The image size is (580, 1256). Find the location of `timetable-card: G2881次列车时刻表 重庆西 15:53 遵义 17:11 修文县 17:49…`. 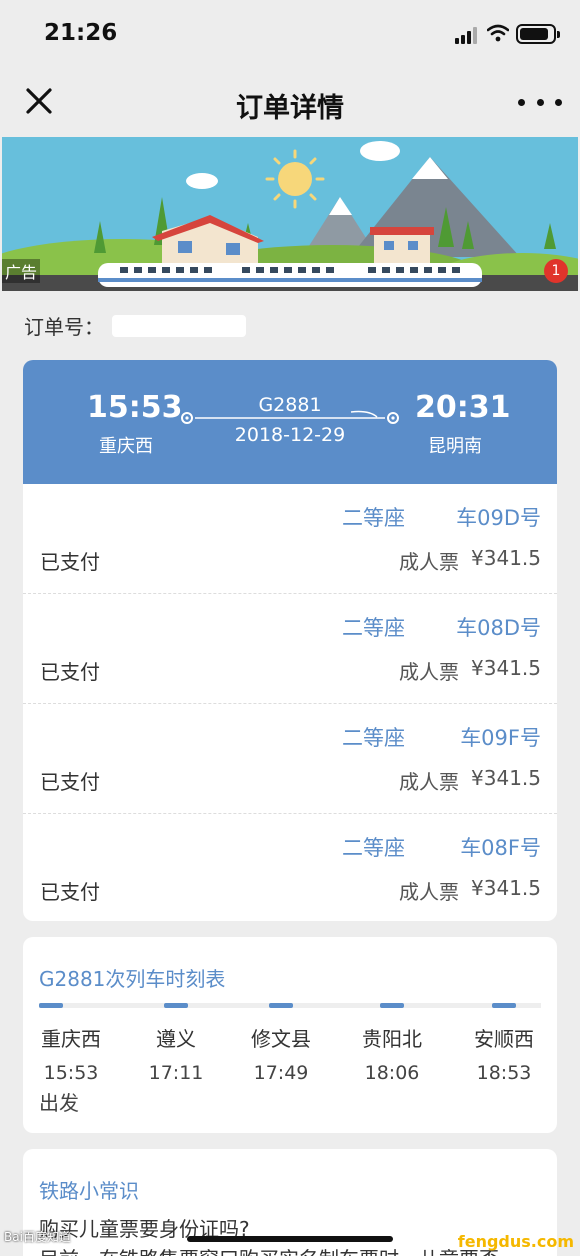

timetable-card: G2881次列车时刻表 重庆西 15:53 遵义 17:11 修文县 17:49… is located at coordinates (290, 1035).